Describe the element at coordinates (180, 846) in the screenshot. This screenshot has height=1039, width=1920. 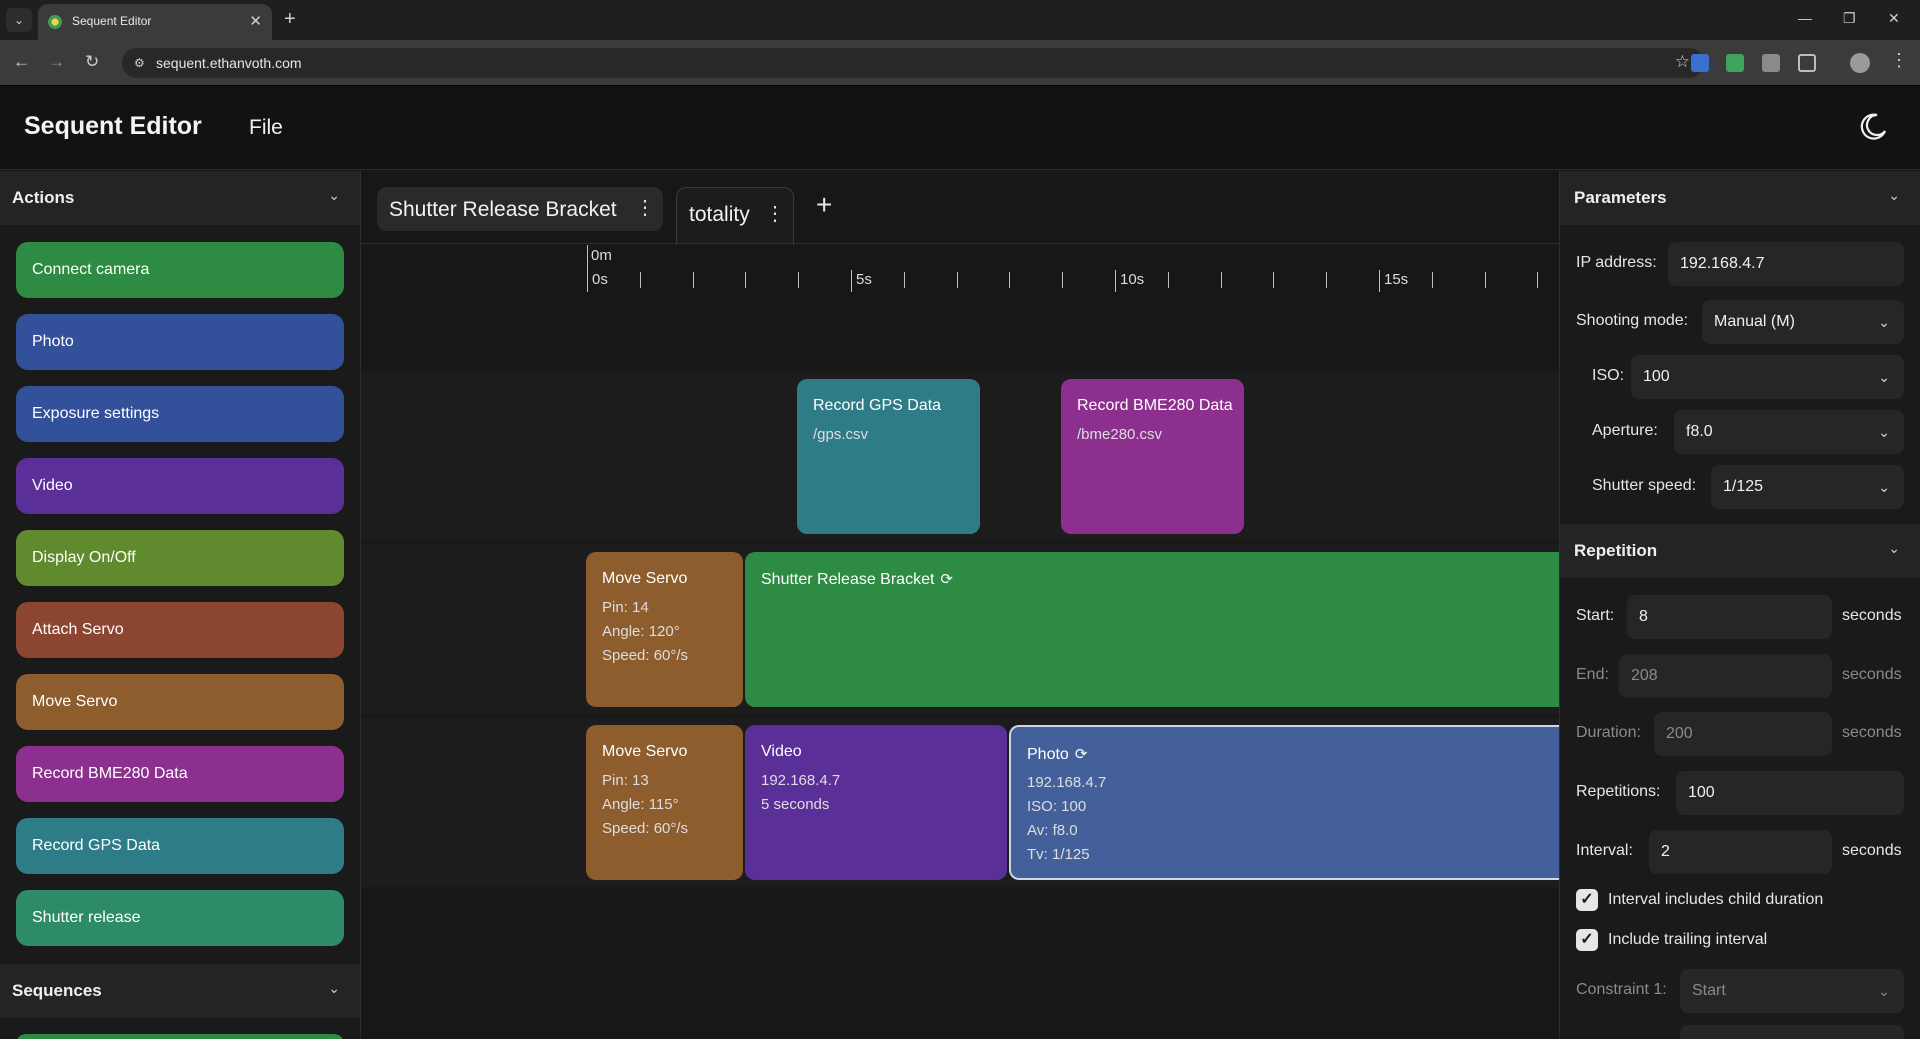
I see `action-button: Record GPS Data` at that location.